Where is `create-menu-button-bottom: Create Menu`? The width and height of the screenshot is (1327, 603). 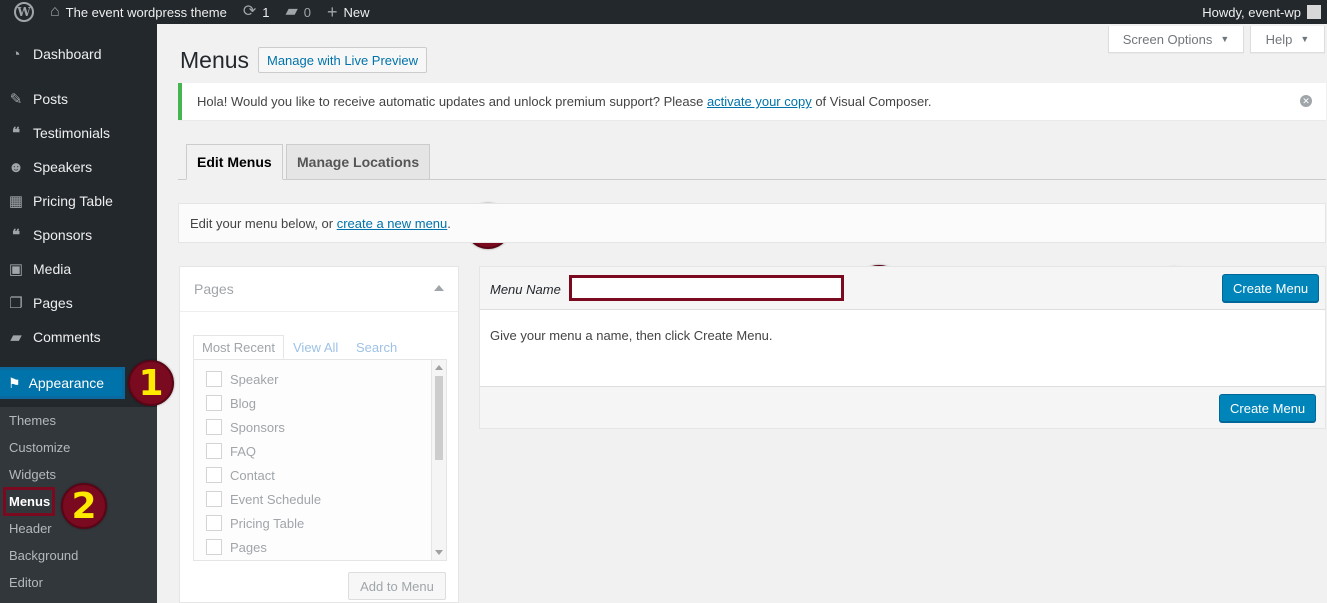 create-menu-button-bottom: Create Menu is located at coordinates (1268, 408).